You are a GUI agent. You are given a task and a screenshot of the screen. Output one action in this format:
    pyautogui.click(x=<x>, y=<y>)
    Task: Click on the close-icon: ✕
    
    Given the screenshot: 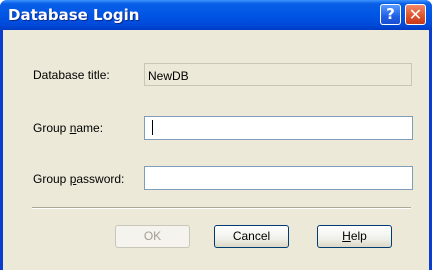 What is the action you would take?
    pyautogui.click(x=415, y=14)
    